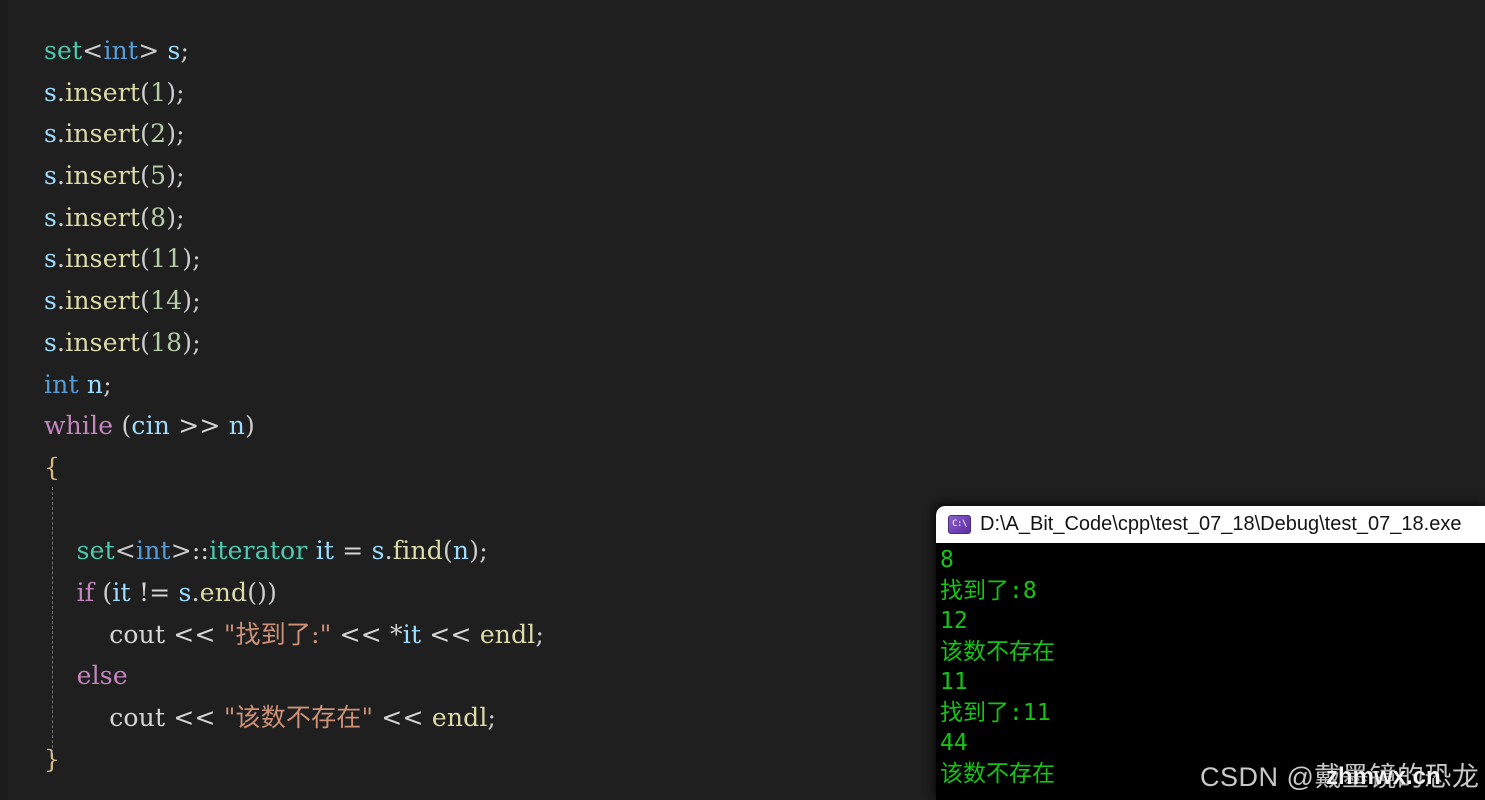 The image size is (1485, 800). What do you see at coordinates (158, 176) in the screenshot?
I see `code-token: 5` at bounding box center [158, 176].